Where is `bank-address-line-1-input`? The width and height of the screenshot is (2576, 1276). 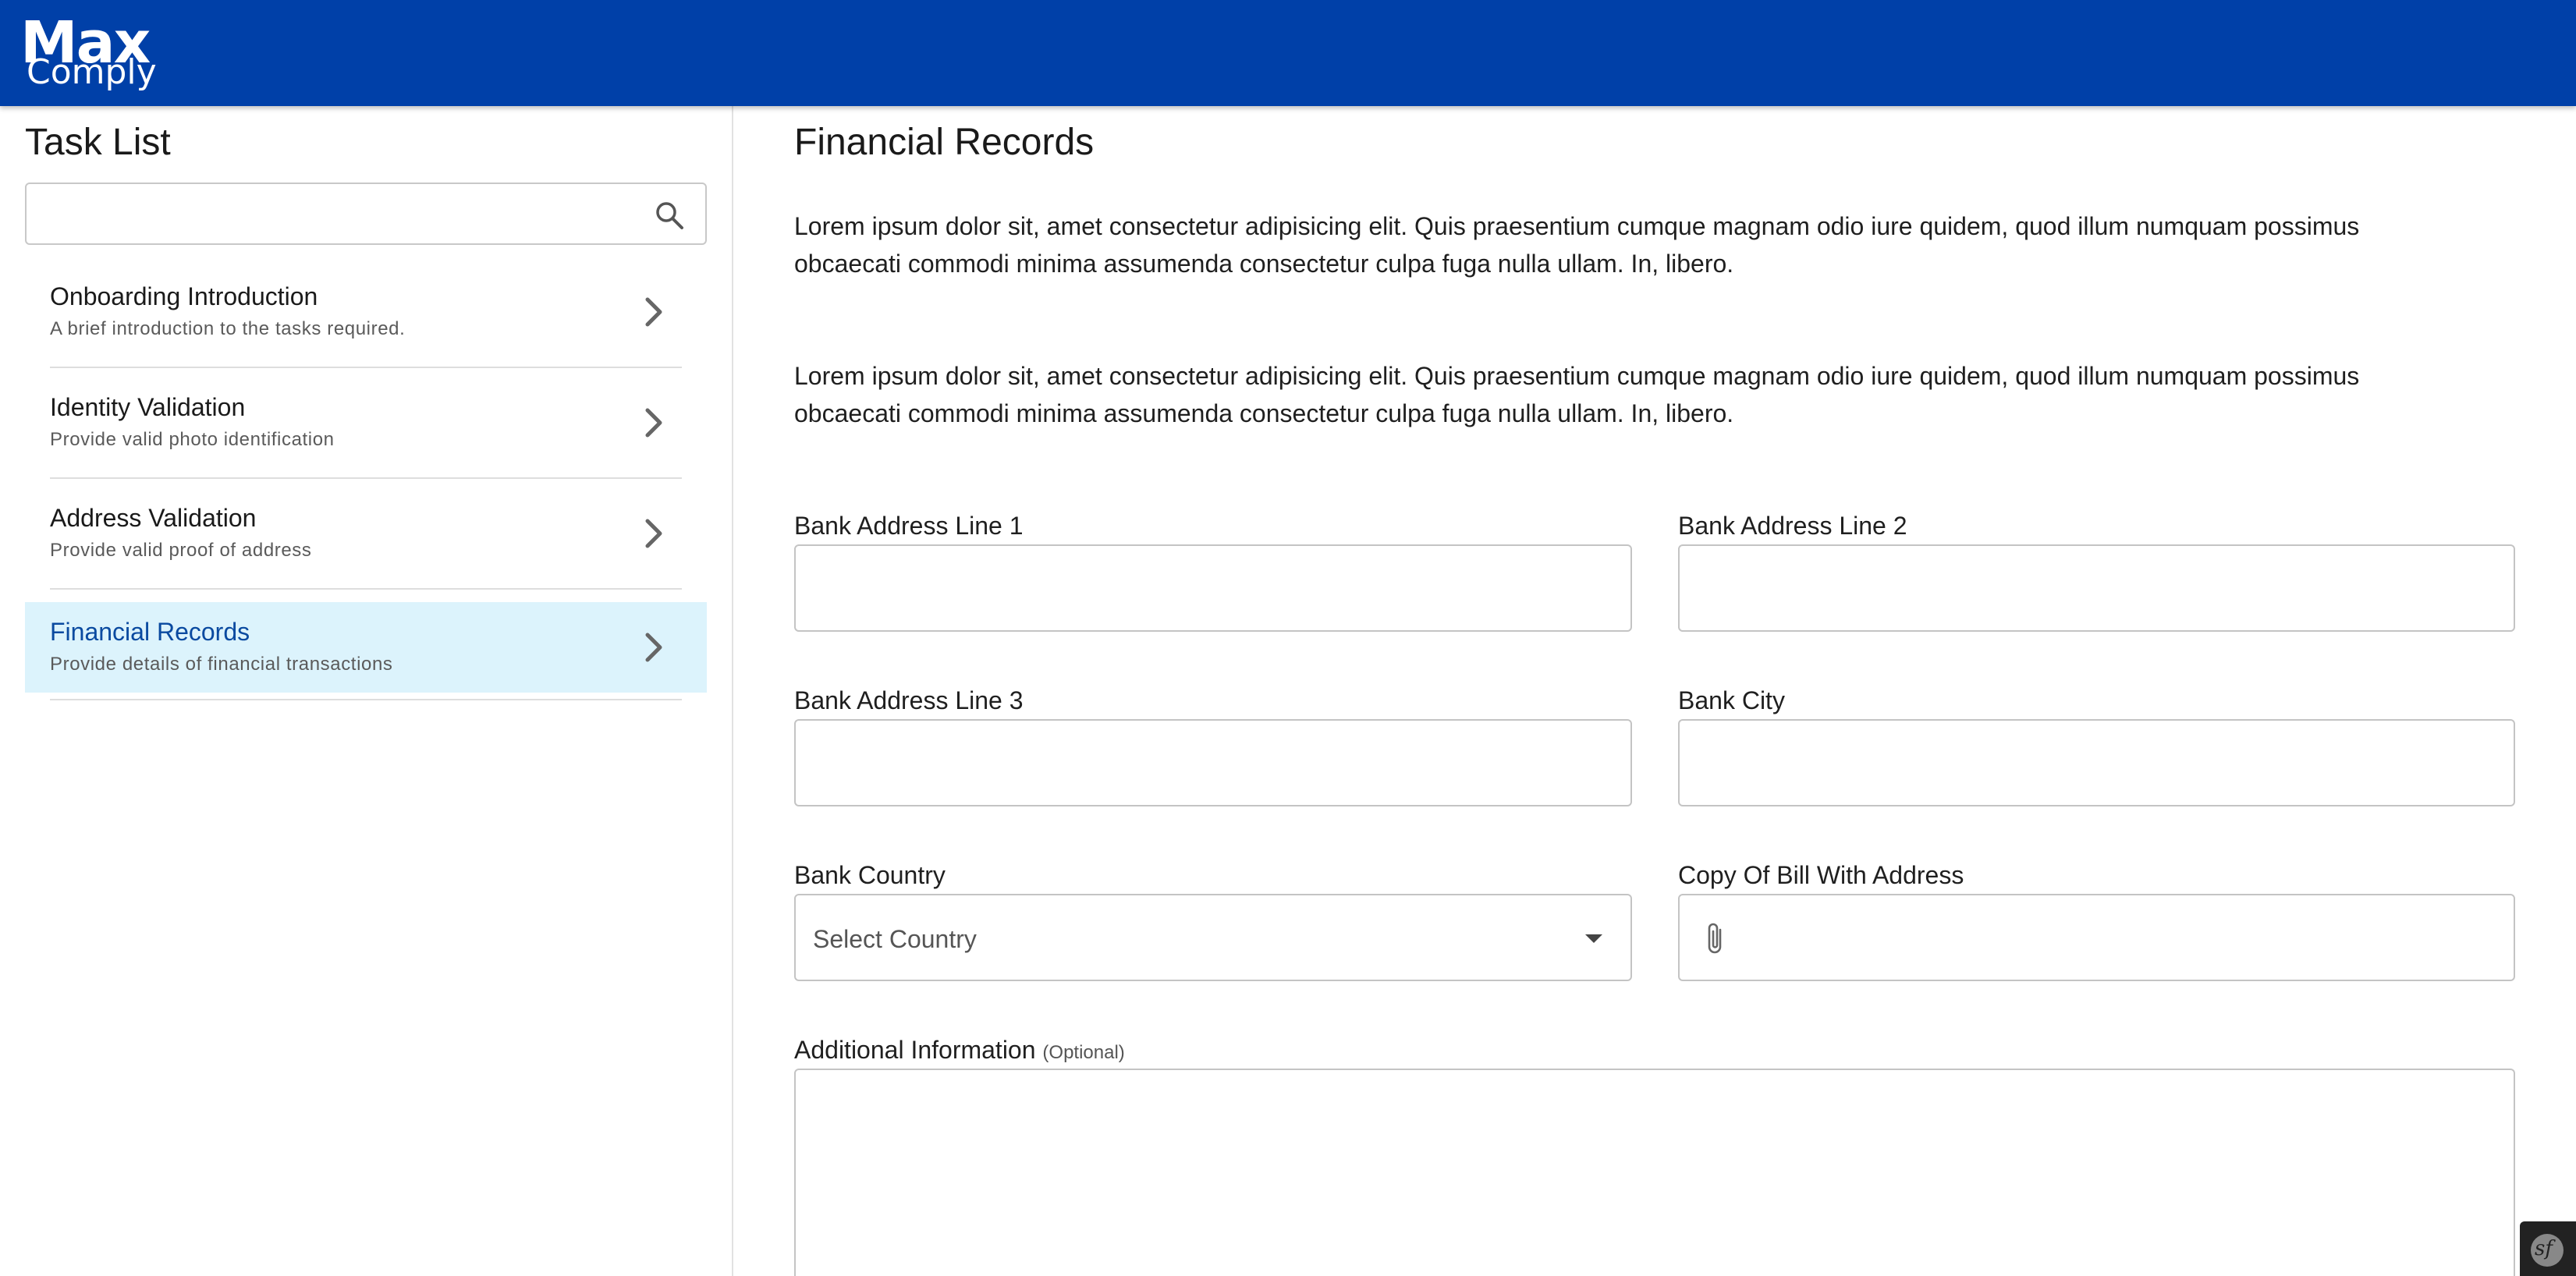
bank-address-line-1-input is located at coordinates (1213, 588).